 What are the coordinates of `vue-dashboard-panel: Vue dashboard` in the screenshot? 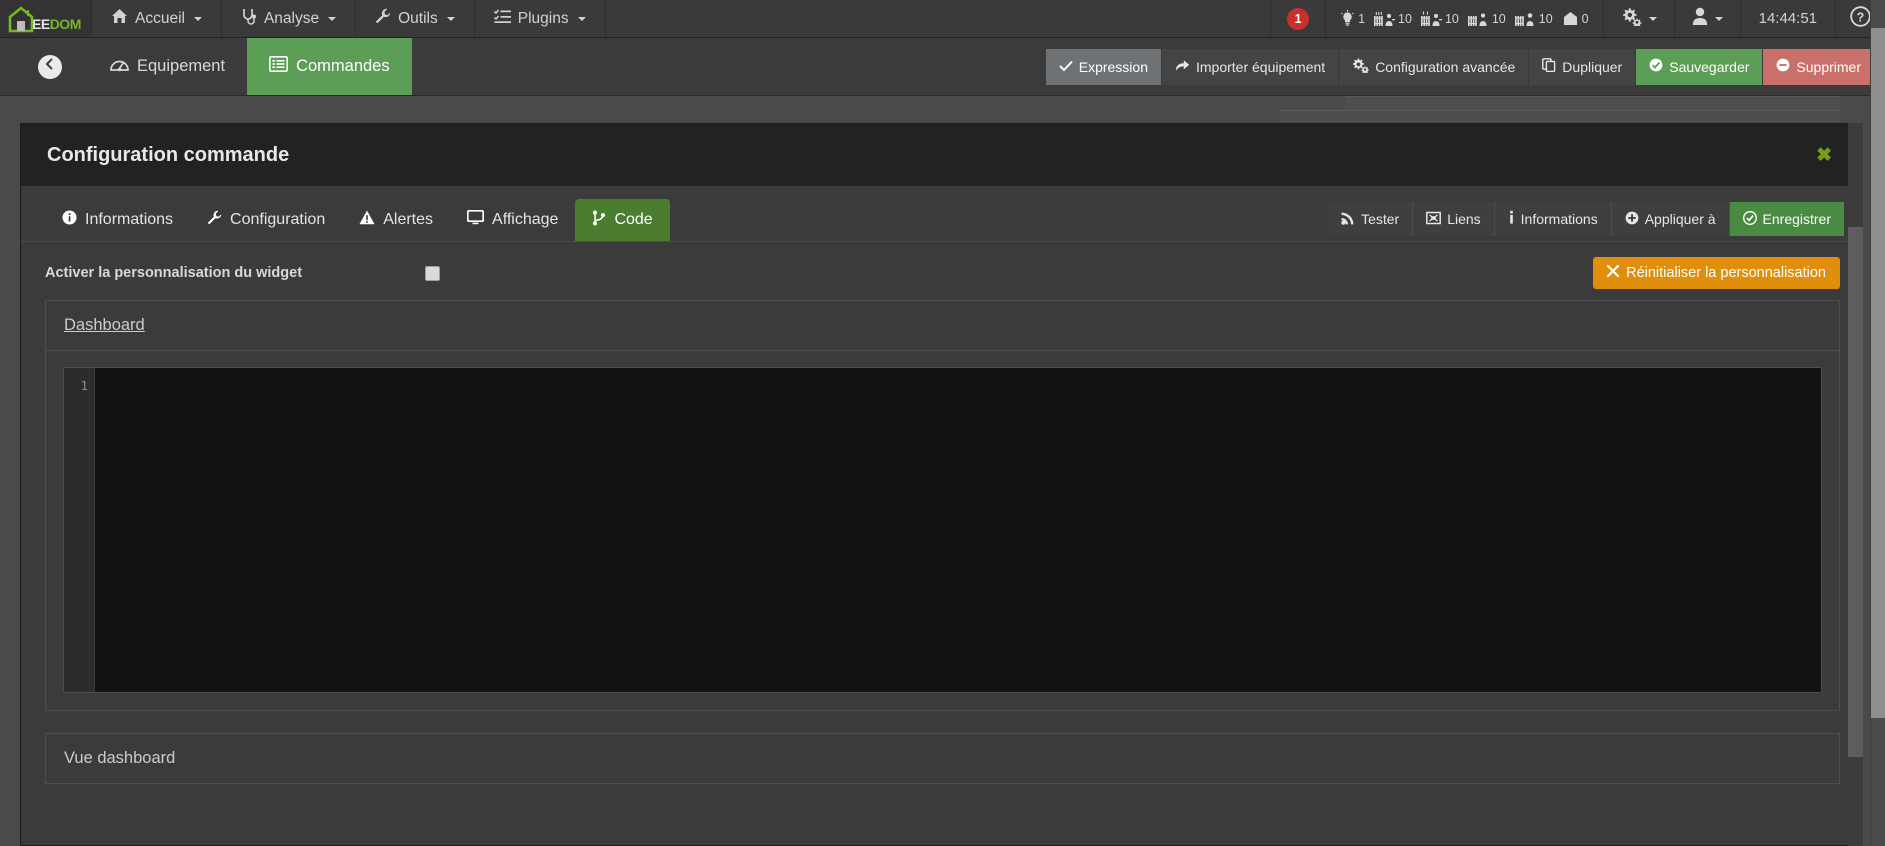 It's located at (942, 758).